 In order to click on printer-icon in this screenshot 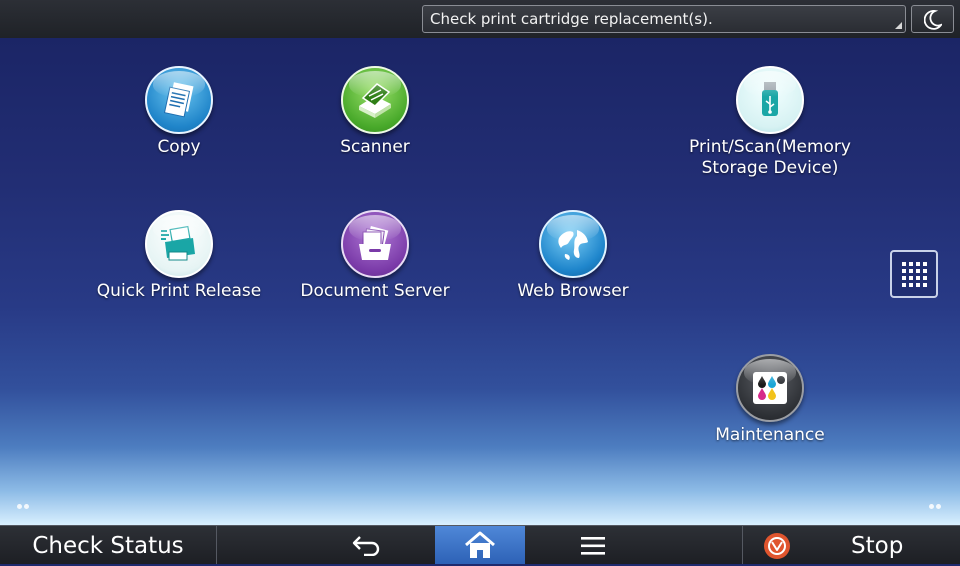, I will do `click(179, 244)`.